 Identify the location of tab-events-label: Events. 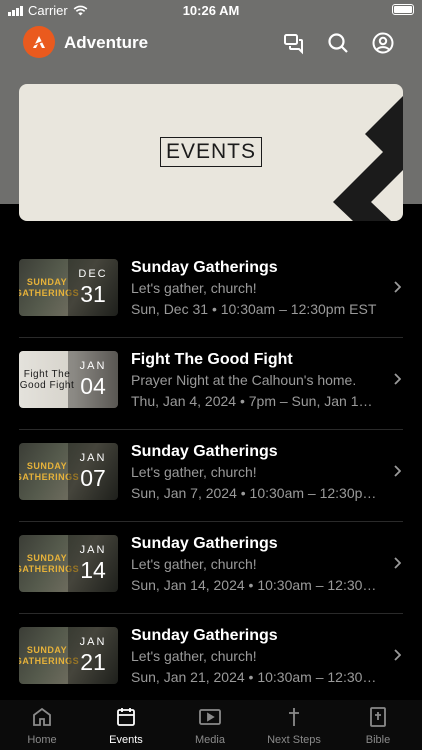
(126, 740).